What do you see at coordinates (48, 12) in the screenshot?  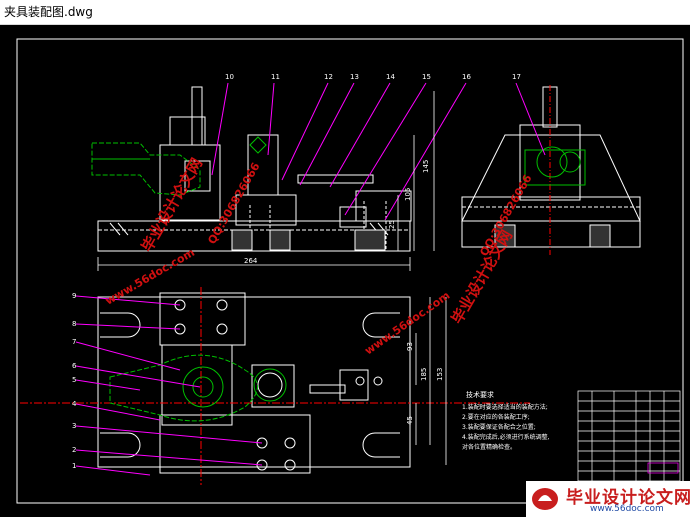 I see `window-title: 夹具装配图.dwg` at bounding box center [48, 12].